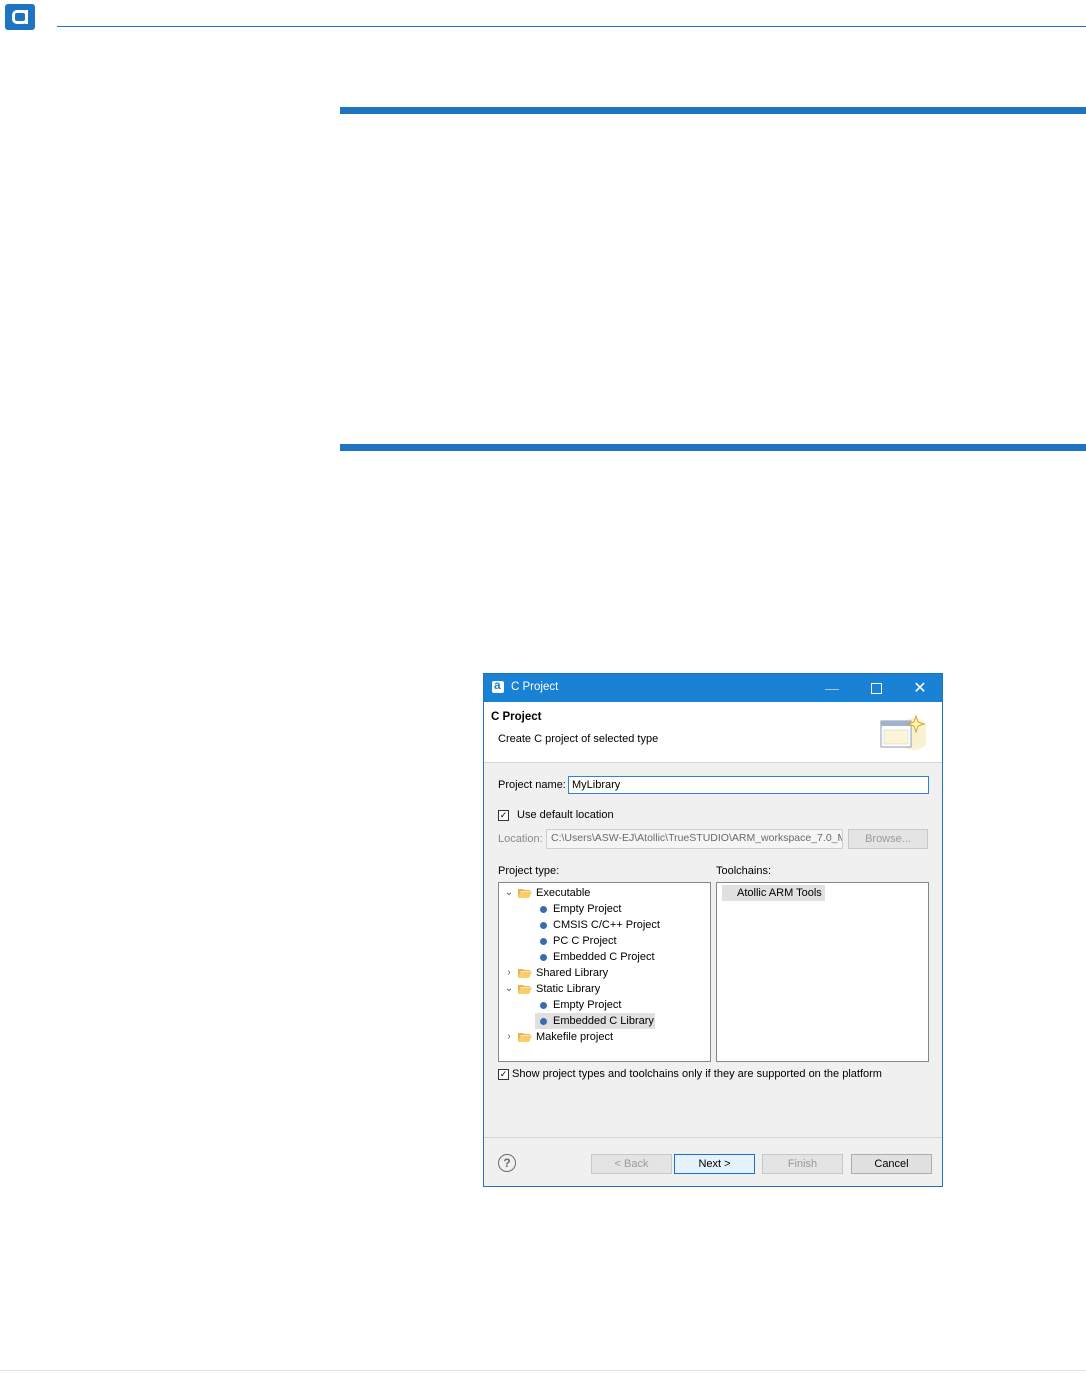 Image resolution: width=1086 pixels, height=1373 pixels. I want to click on app-icon, so click(498, 685).